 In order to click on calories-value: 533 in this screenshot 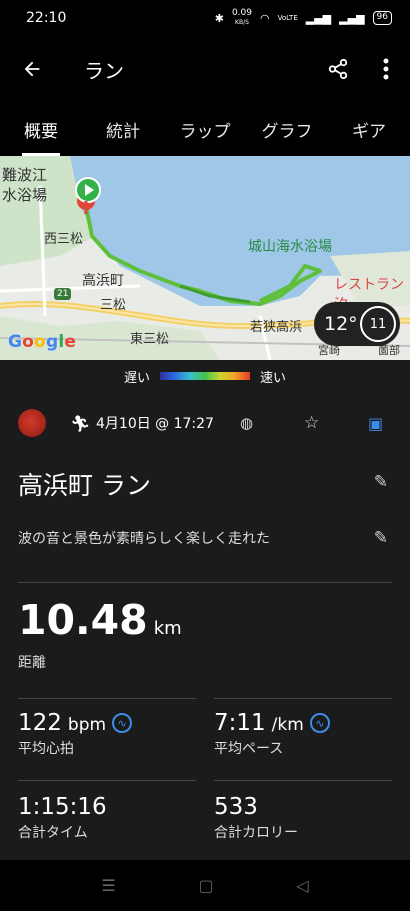, I will do `click(236, 807)`.